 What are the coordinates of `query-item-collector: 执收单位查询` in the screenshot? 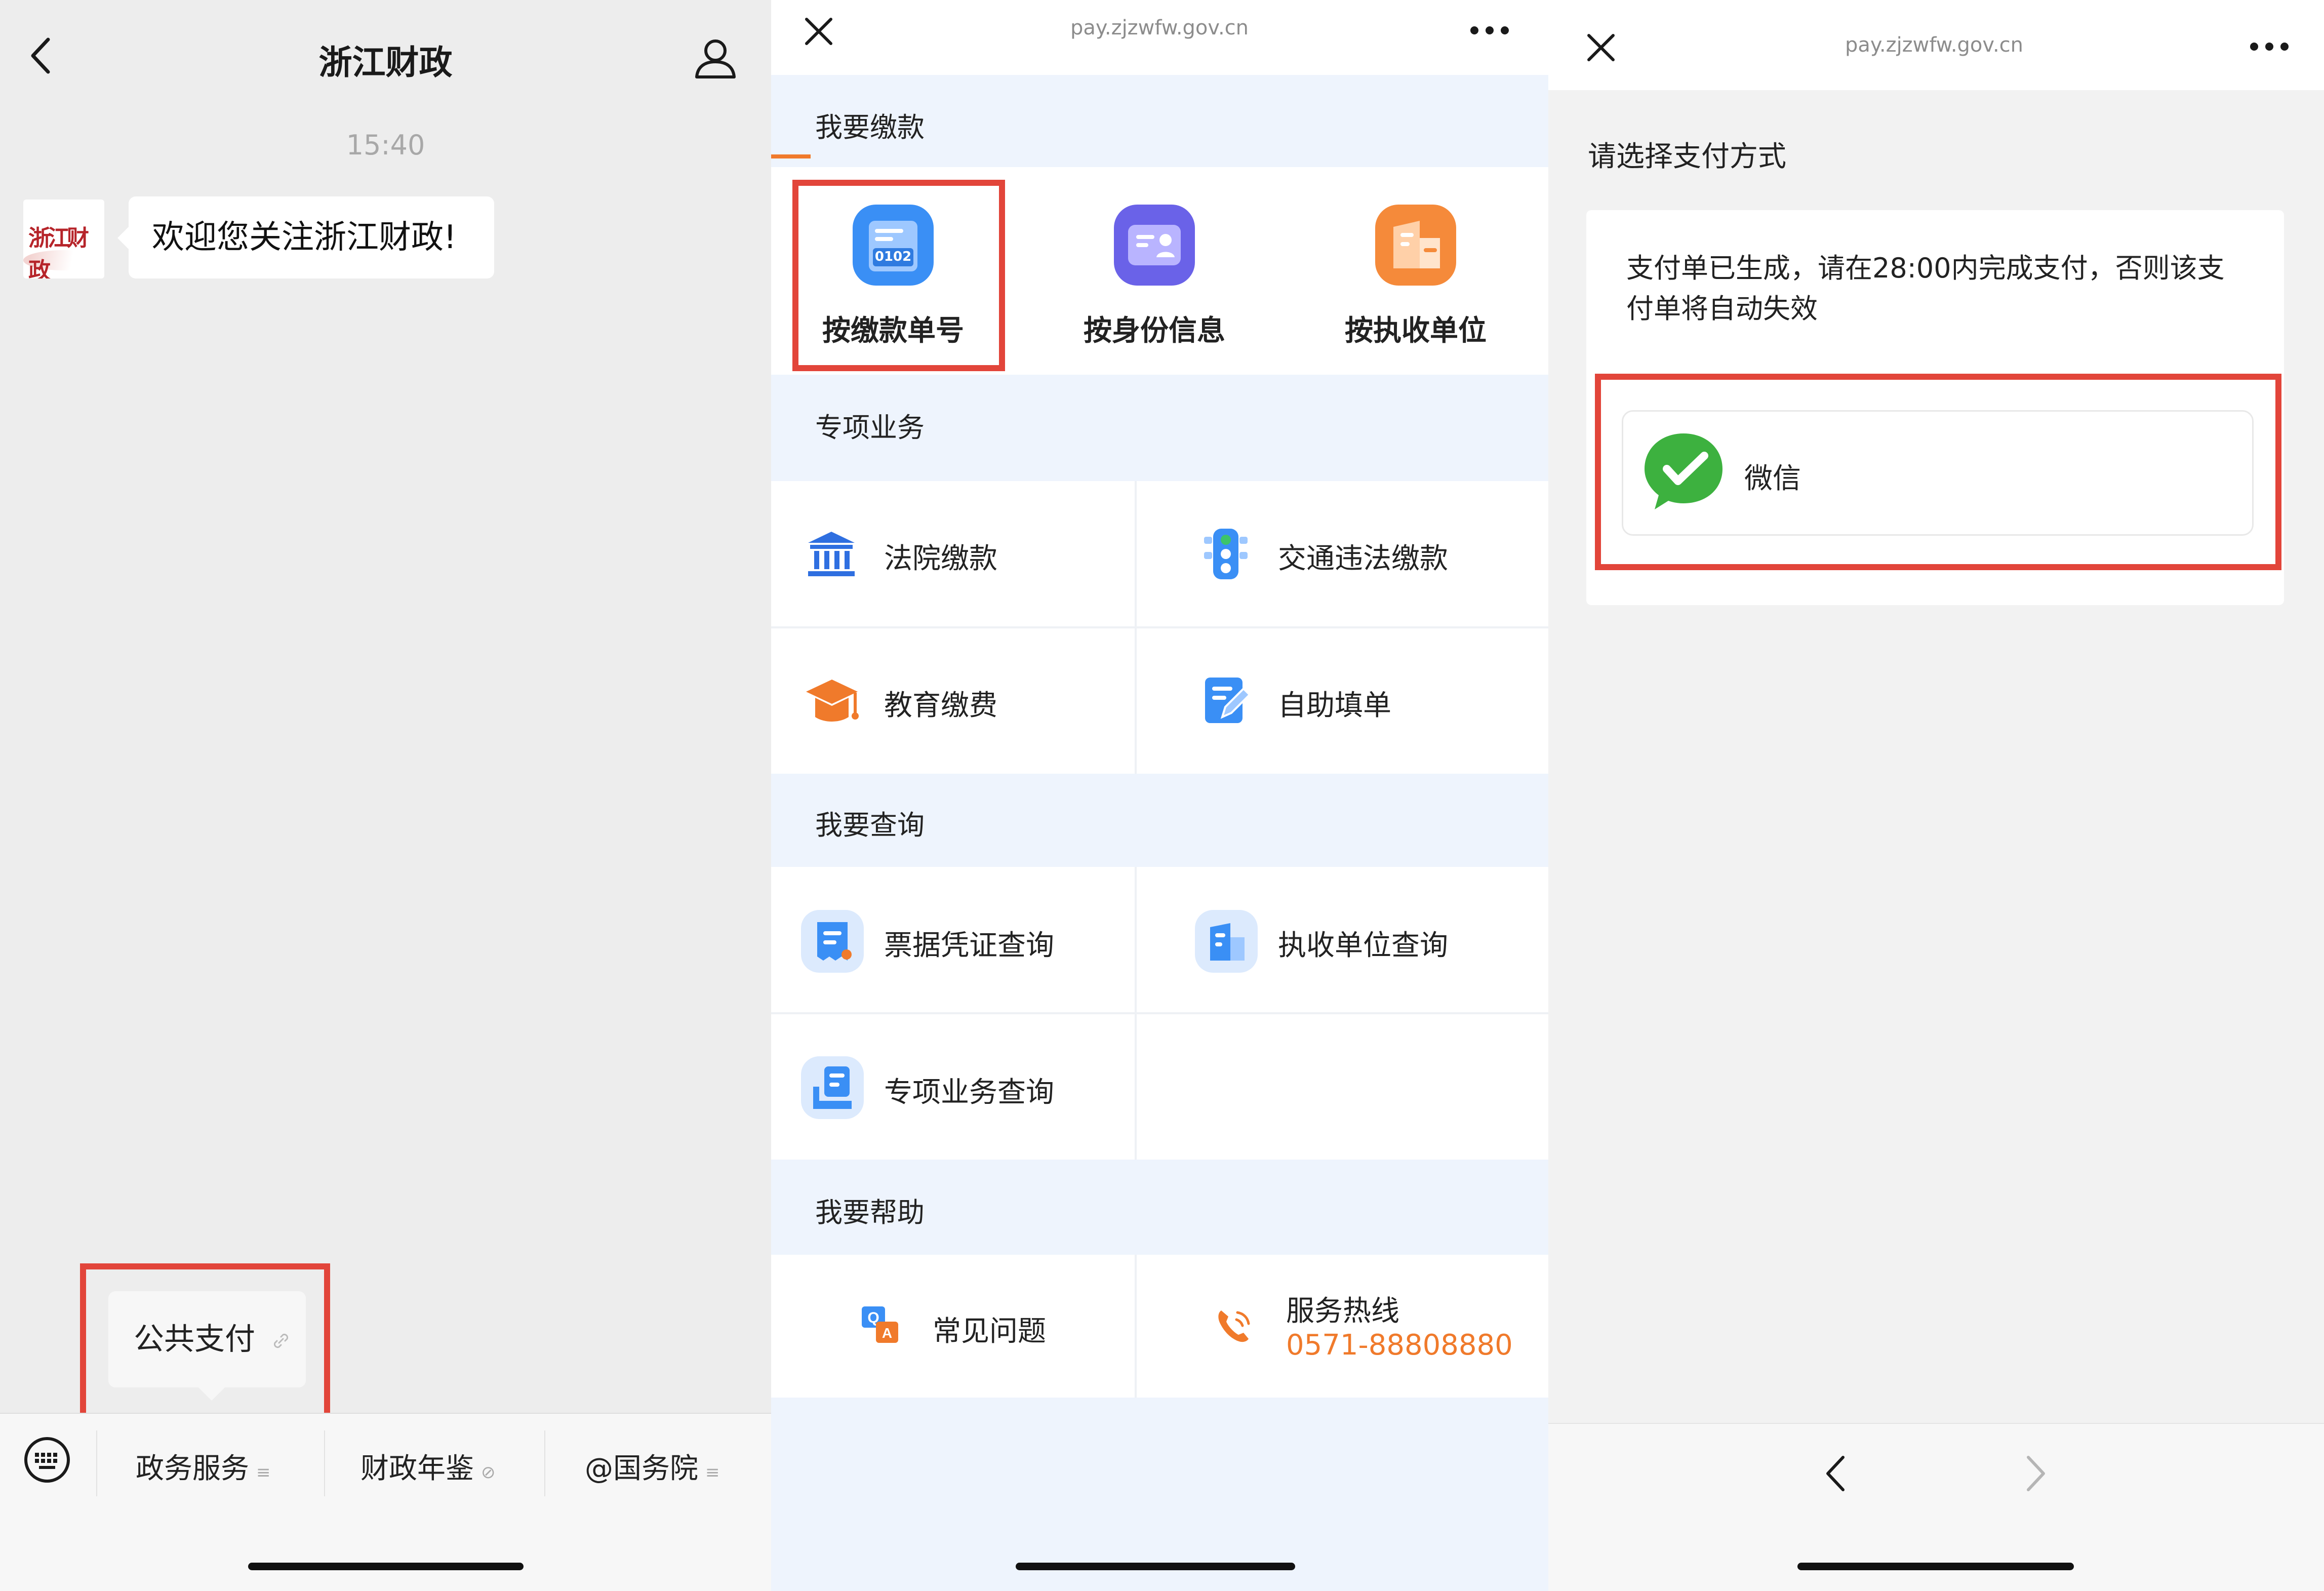 It's located at (1363, 943).